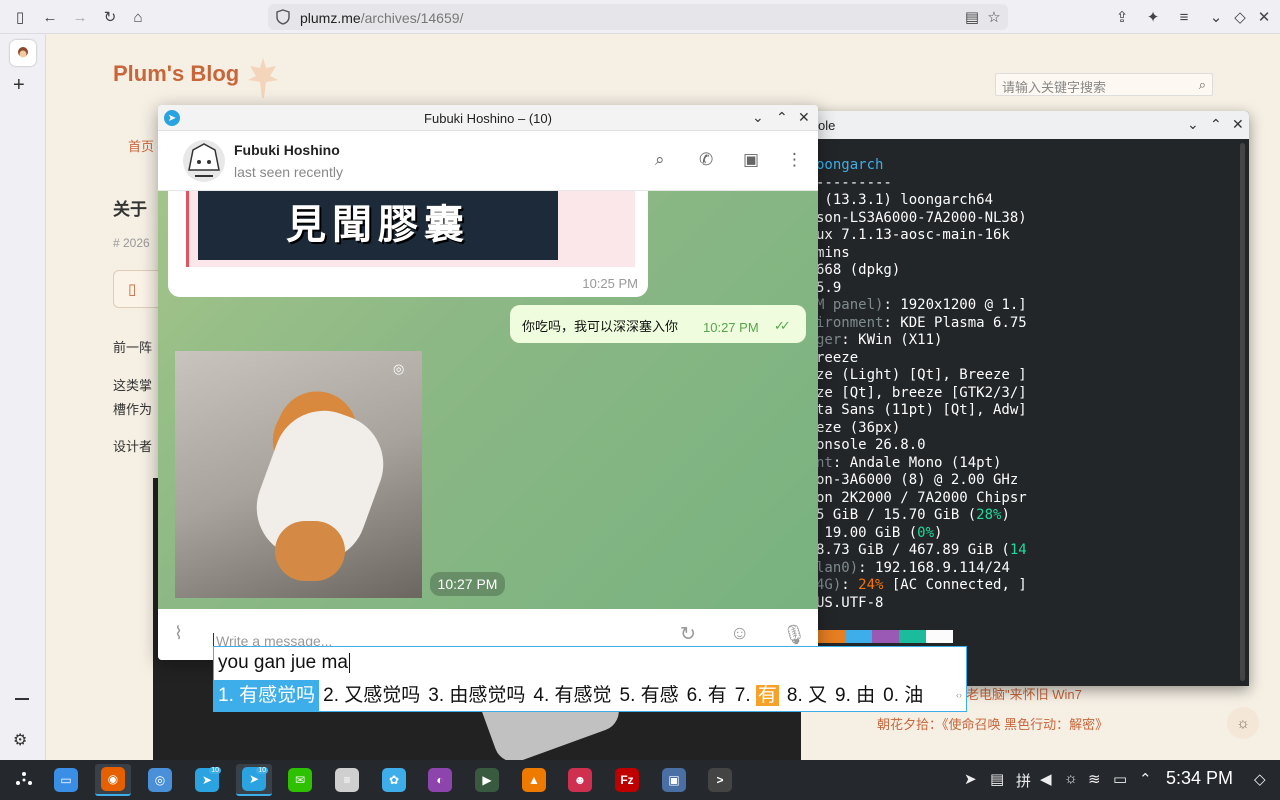 The width and height of the screenshot is (1280, 800). What do you see at coordinates (394, 780) in the screenshot?
I see `taskbar-app-button: ✿` at bounding box center [394, 780].